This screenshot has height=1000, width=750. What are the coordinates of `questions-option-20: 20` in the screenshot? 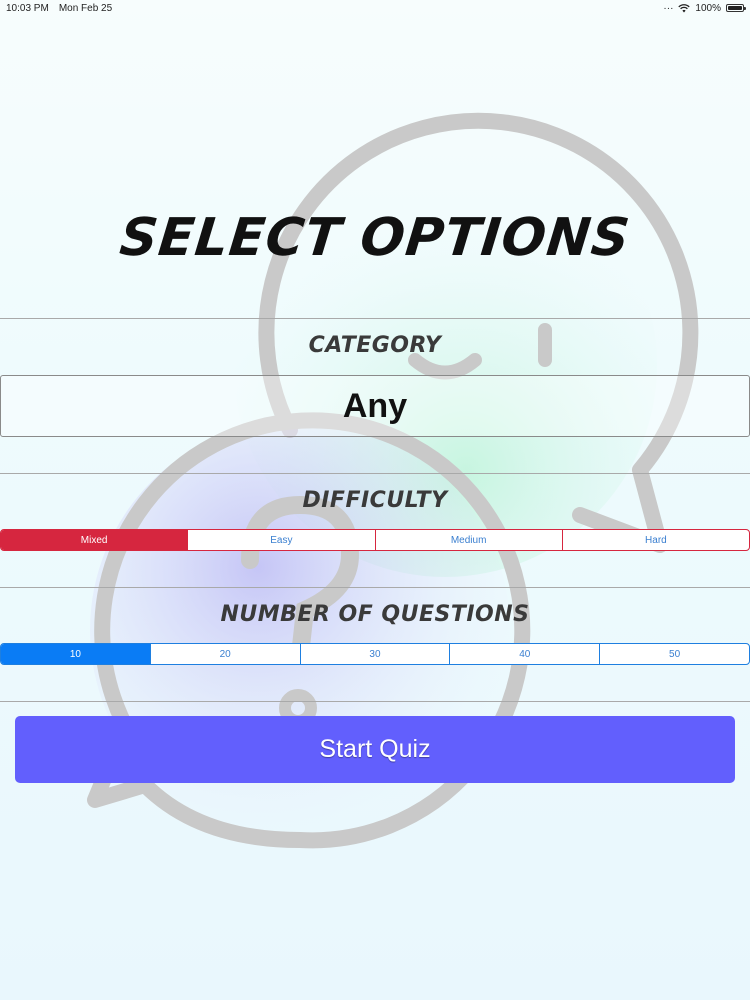 It's located at (224, 654).